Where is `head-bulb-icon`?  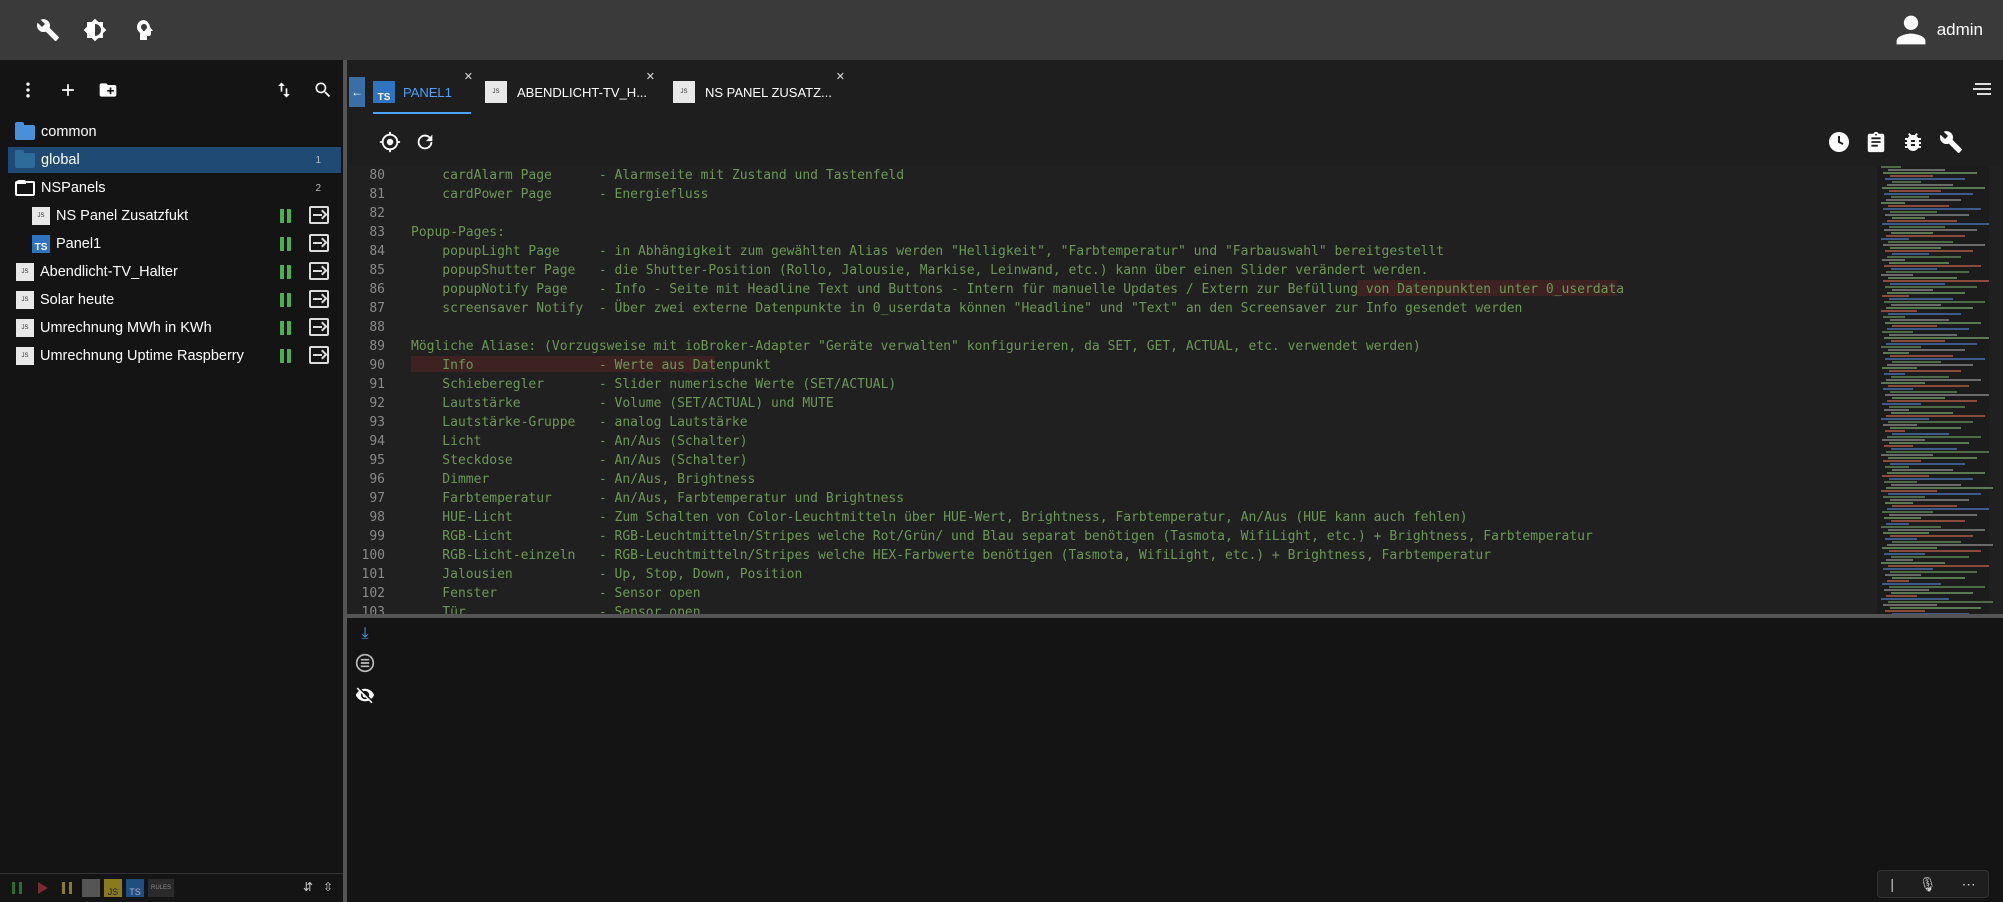
head-bulb-icon is located at coordinates (143, 30).